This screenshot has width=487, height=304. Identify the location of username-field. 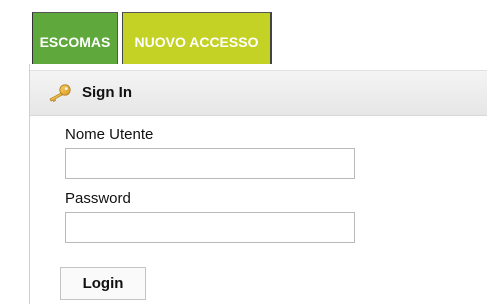
(210, 163).